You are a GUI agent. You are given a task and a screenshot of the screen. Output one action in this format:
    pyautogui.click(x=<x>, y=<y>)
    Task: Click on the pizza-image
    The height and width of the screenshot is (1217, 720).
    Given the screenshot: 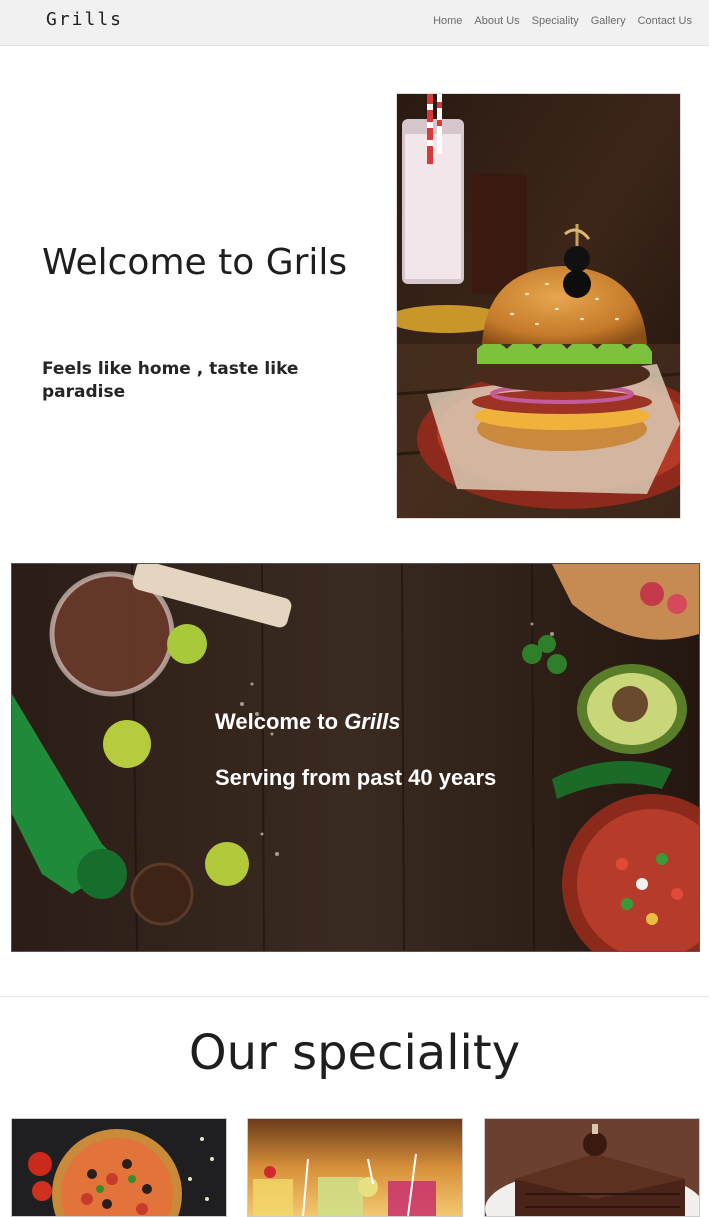 What is the action you would take?
    pyautogui.click(x=119, y=1167)
    